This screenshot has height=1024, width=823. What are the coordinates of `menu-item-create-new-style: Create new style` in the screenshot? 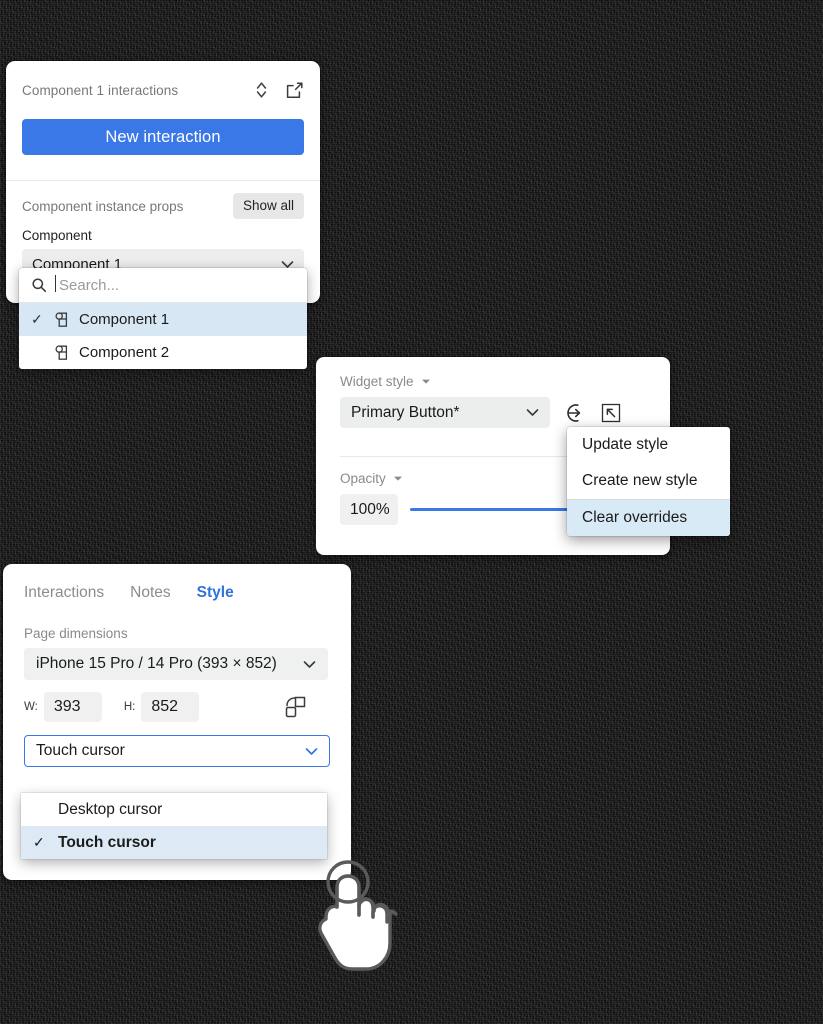 It's located at (648, 481).